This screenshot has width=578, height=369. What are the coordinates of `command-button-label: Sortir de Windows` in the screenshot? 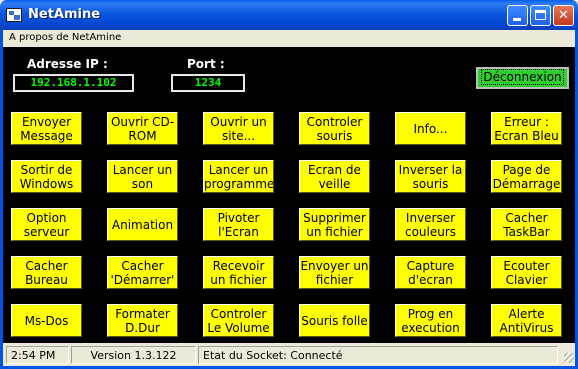 It's located at (46, 176).